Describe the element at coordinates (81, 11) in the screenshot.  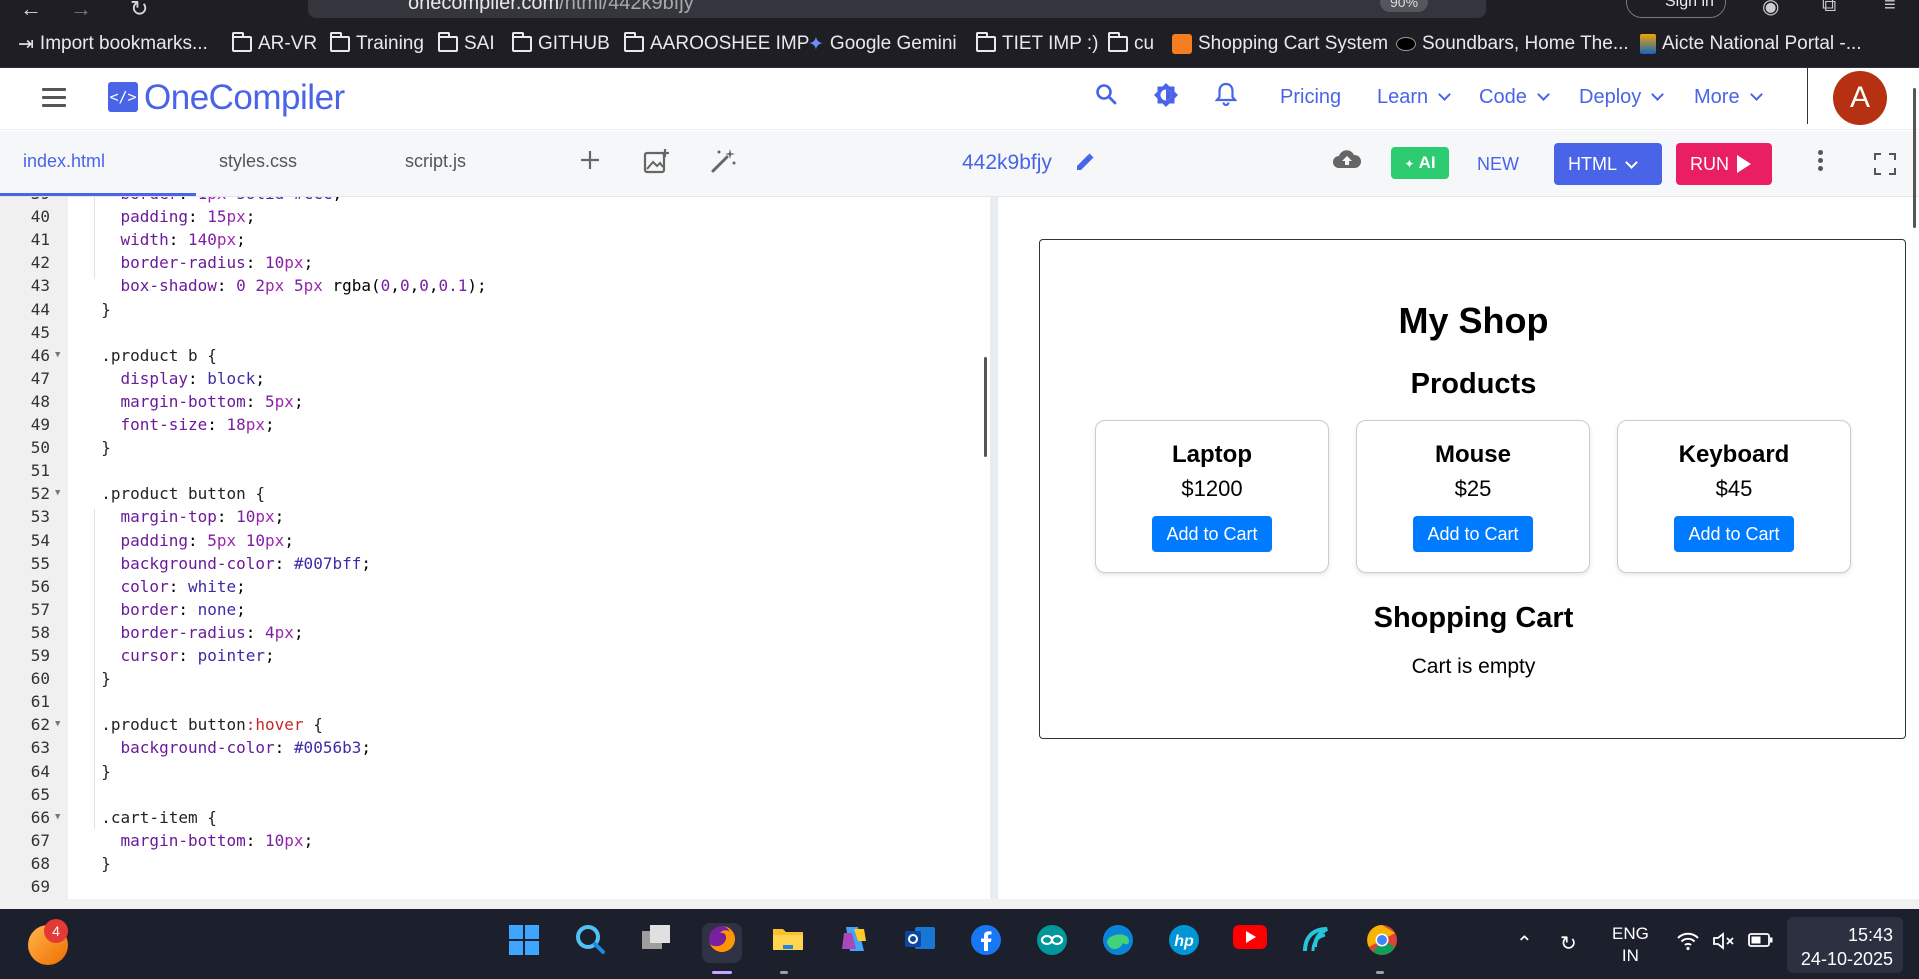
I see `forward-icon: →` at that location.